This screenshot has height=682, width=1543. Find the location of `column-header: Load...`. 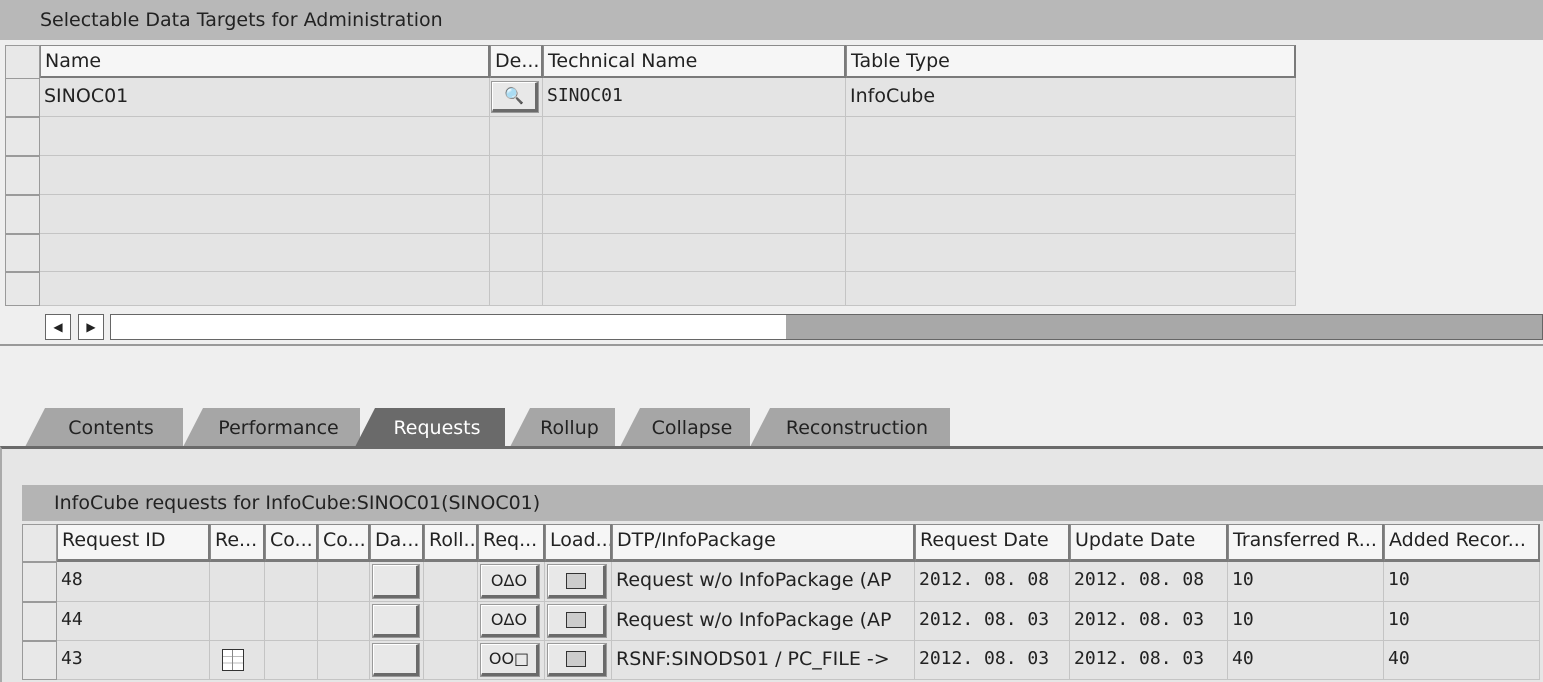

column-header: Load... is located at coordinates (578, 543).